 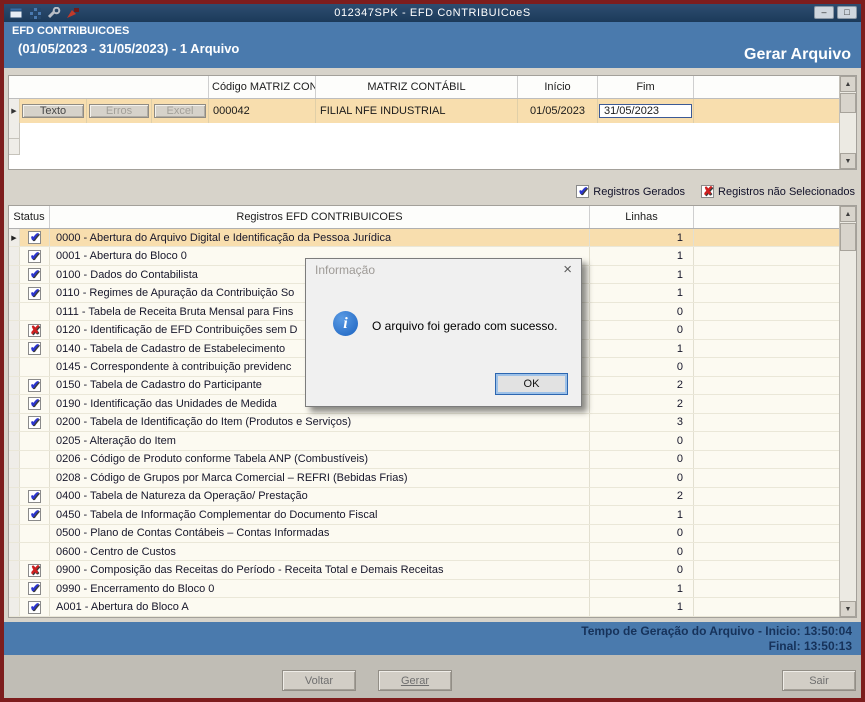 I want to click on record-lines: 3, so click(x=642, y=422).